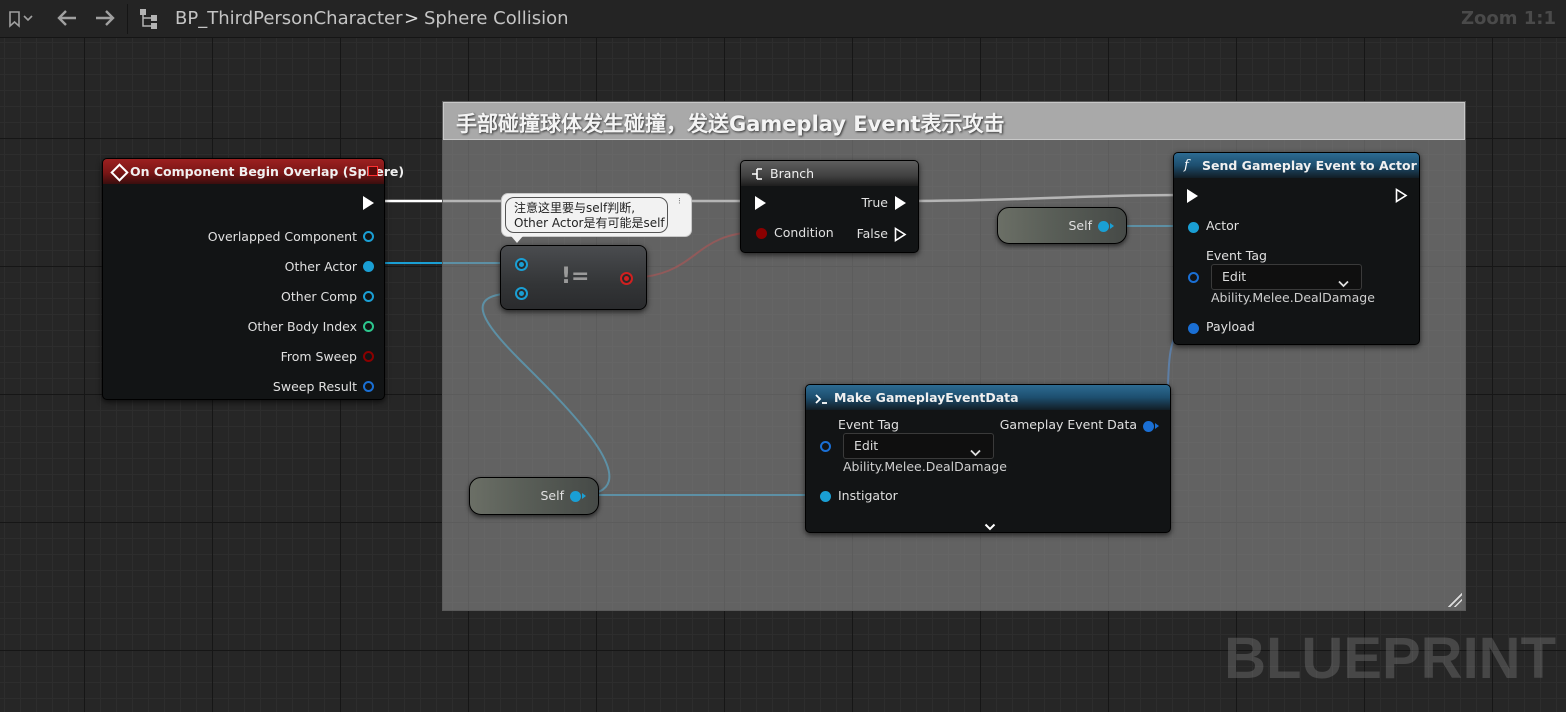  What do you see at coordinates (1222, 225) in the screenshot?
I see `send-actor-label: Actor` at bounding box center [1222, 225].